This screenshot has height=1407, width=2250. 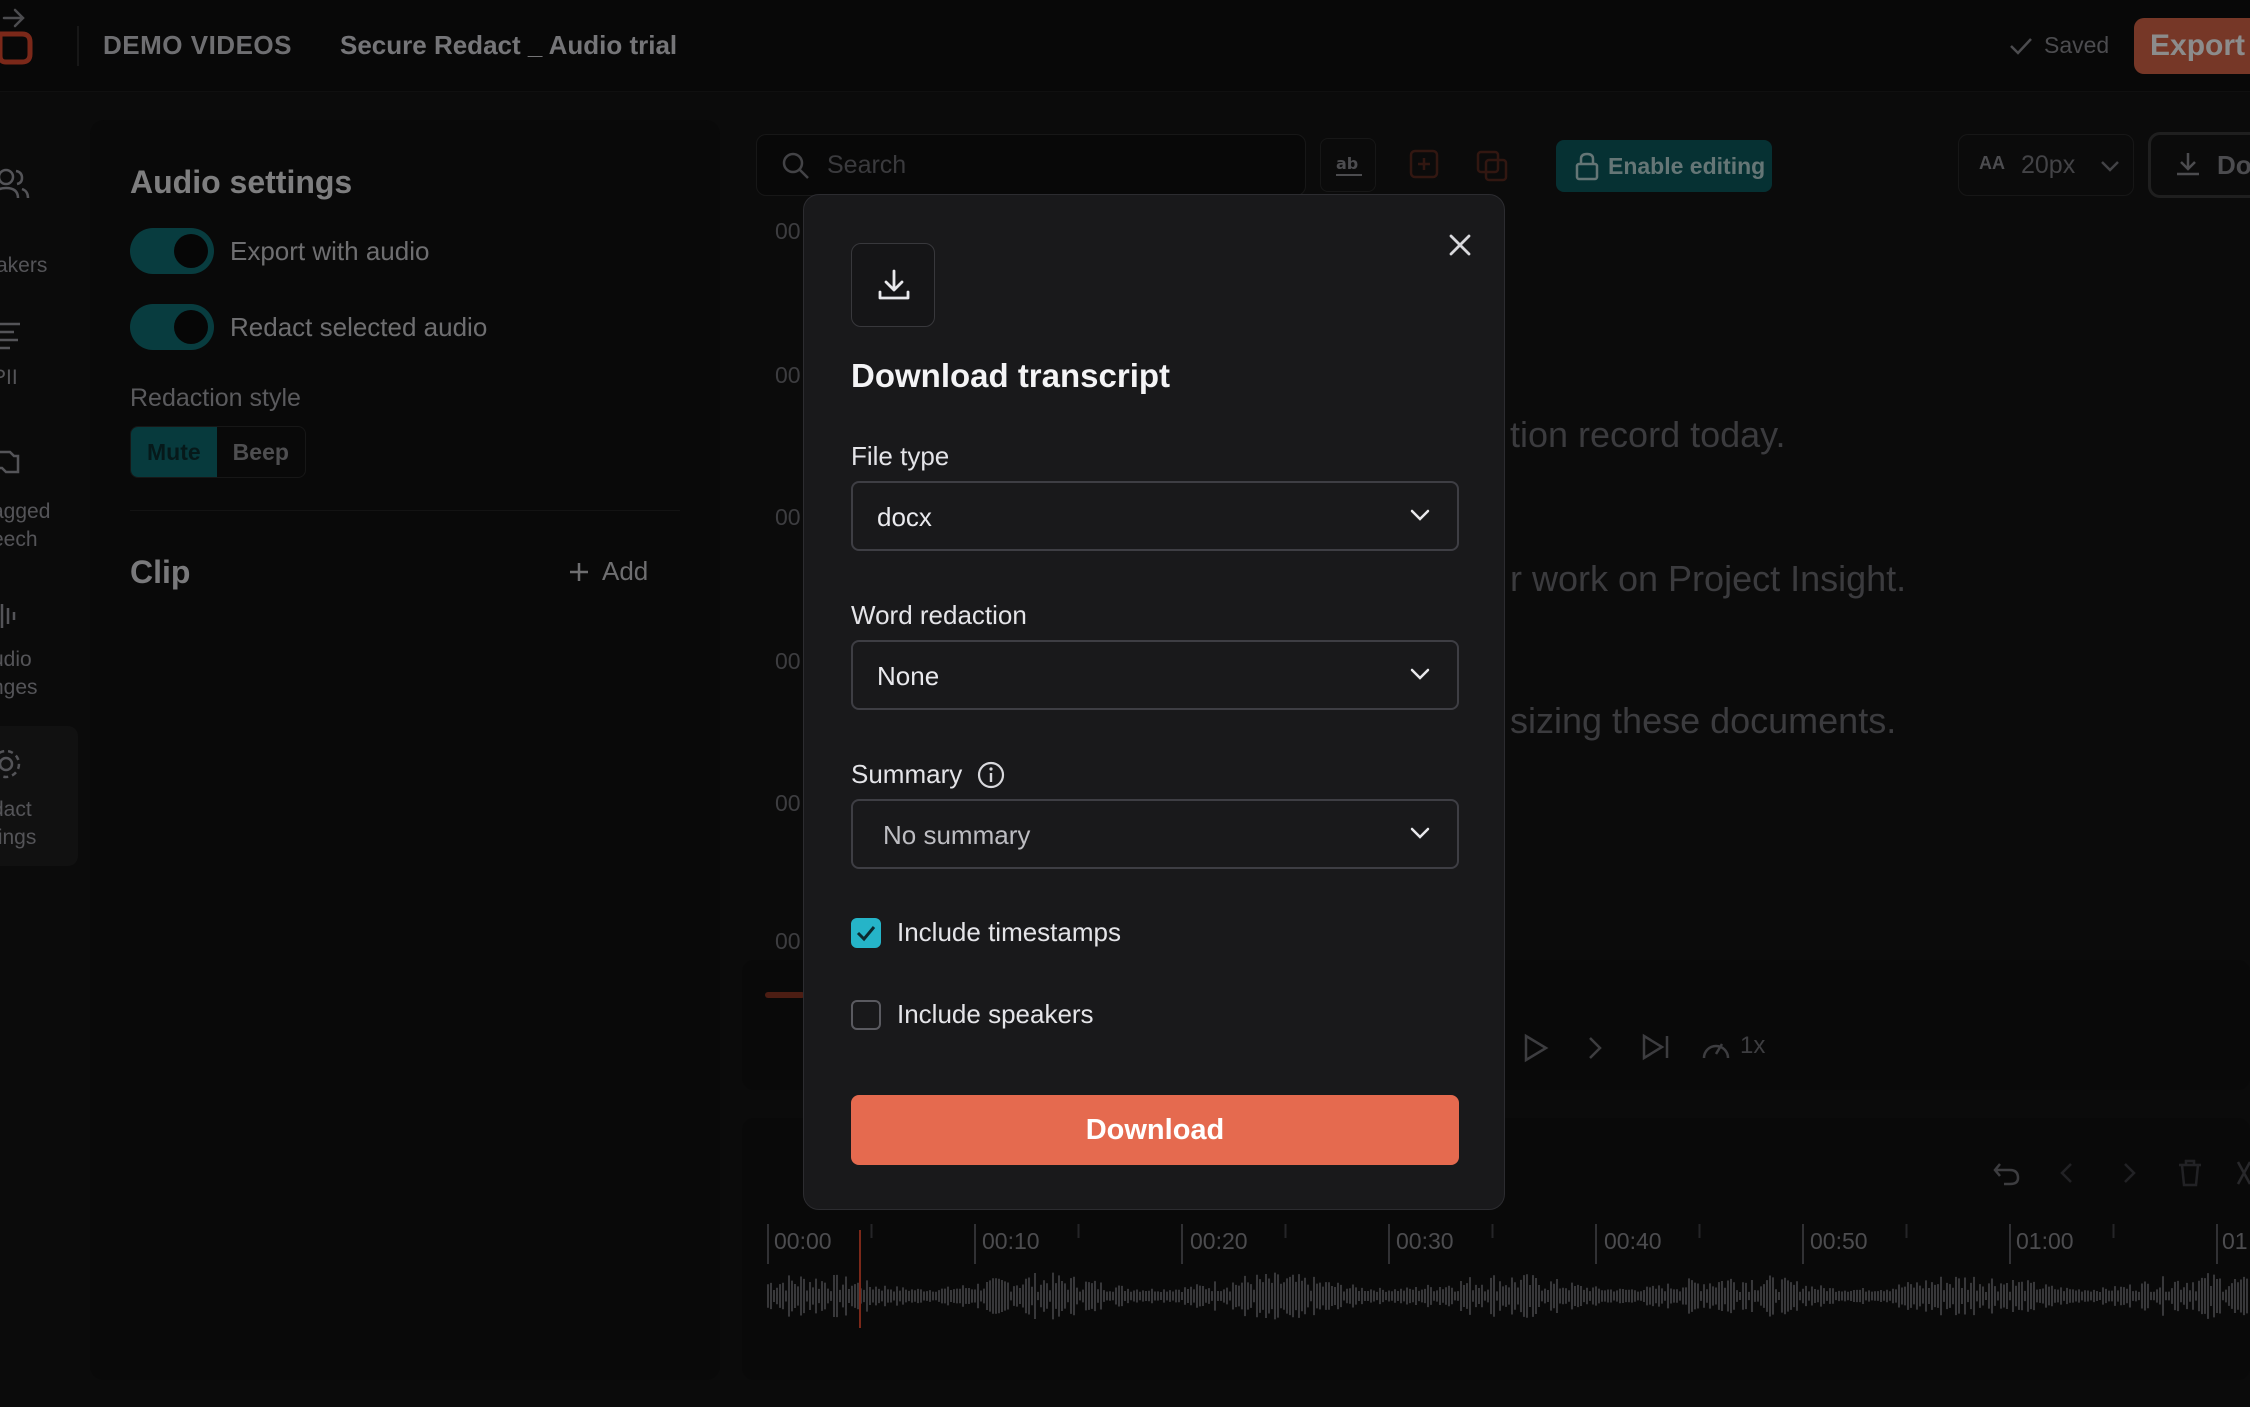 What do you see at coordinates (908, 676) in the screenshot?
I see `word-redaction-value: None` at bounding box center [908, 676].